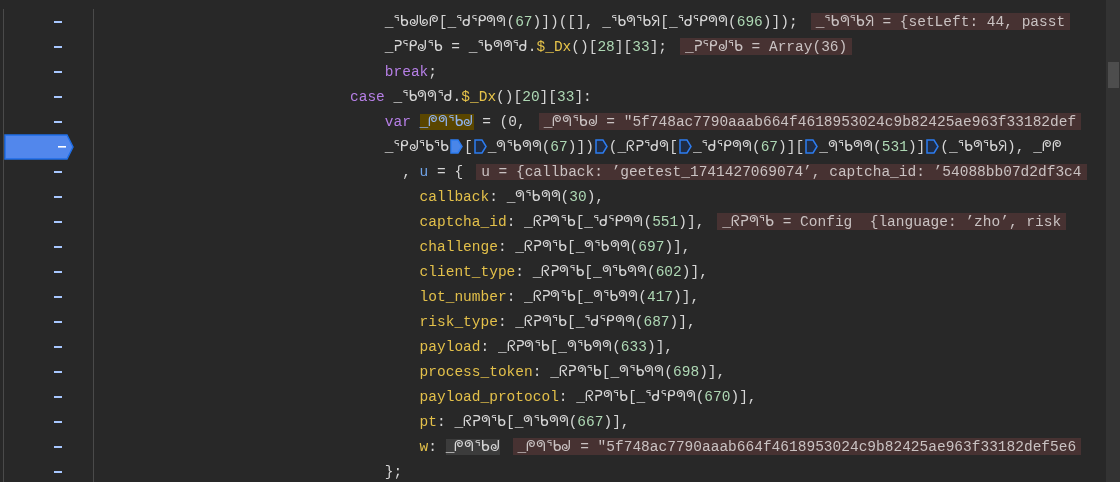  I want to click on code-text: captcha_id: _ᖇᕈᖗᖃ[_ᖁᕿᖗᖗ(551)],, so click(562, 221).